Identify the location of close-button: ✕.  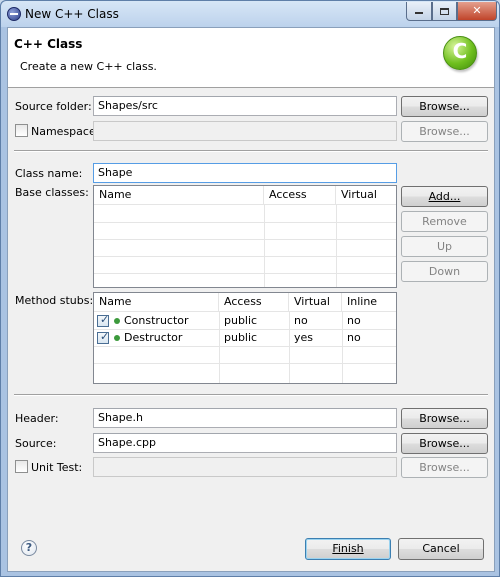
(477, 11).